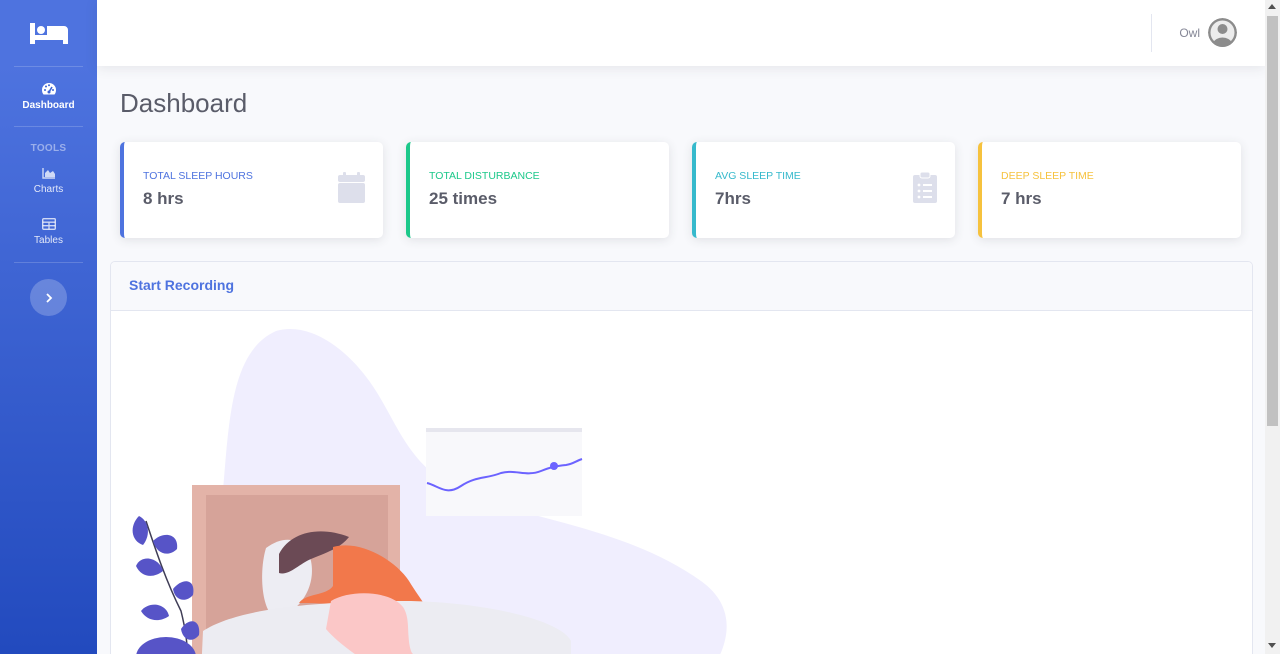 This screenshot has width=1280, height=654. I want to click on chevron-right-icon, so click(48, 297).